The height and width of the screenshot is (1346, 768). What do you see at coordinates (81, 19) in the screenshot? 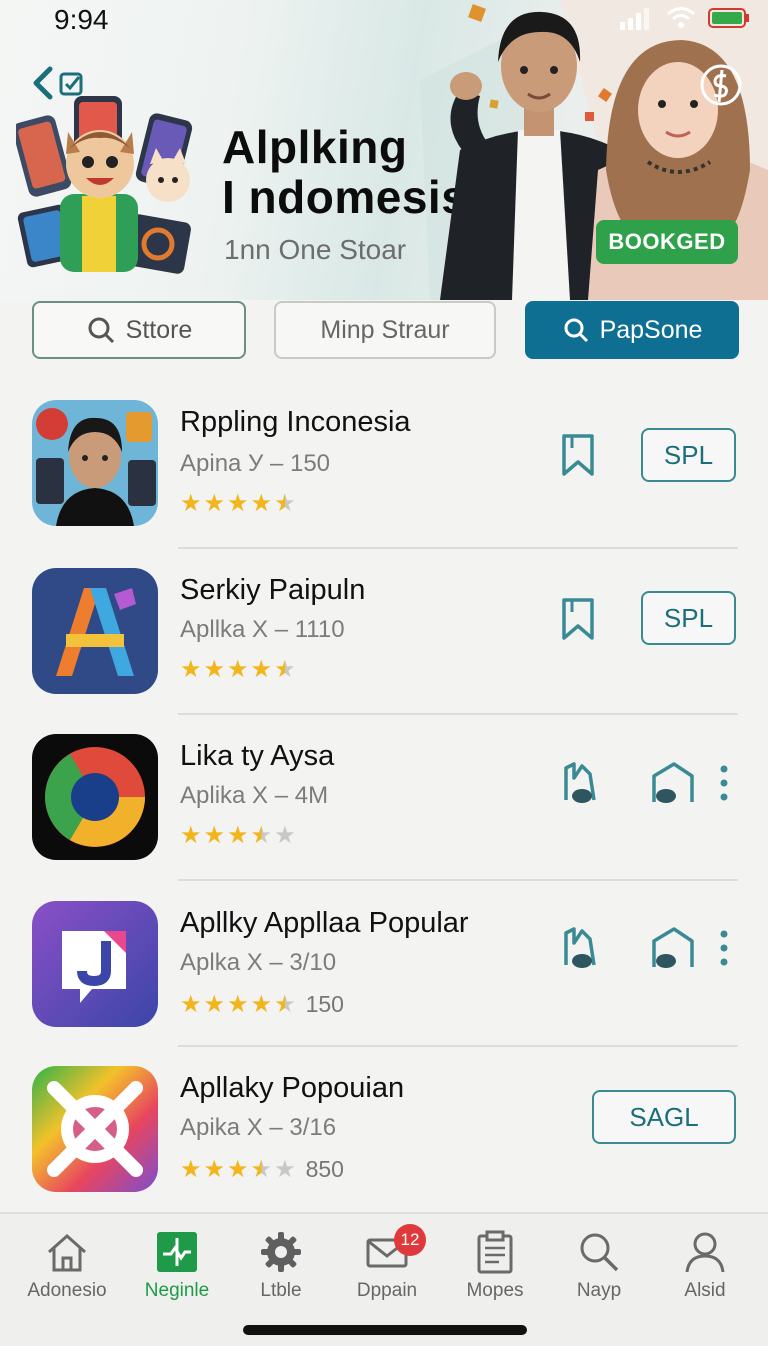
I see `status-time: 9:94` at bounding box center [81, 19].